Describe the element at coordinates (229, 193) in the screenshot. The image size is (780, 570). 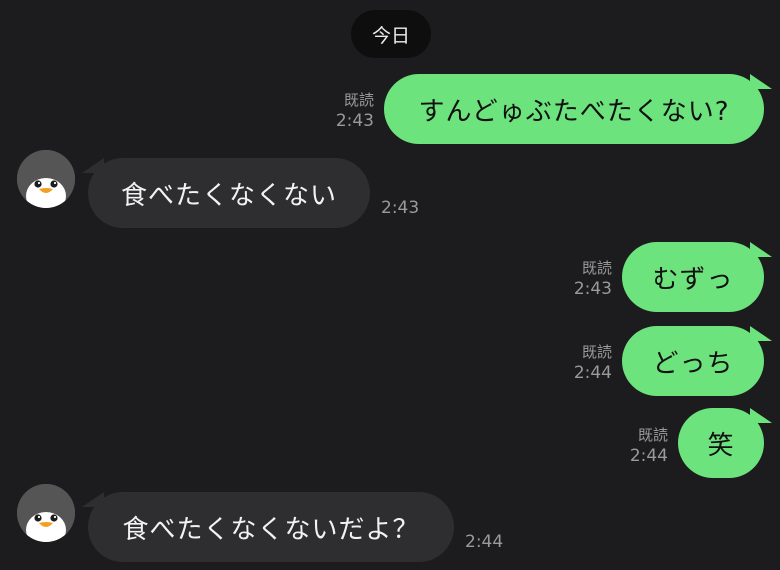
I see `message-bubble-incoming: 食べたくなくない` at that location.